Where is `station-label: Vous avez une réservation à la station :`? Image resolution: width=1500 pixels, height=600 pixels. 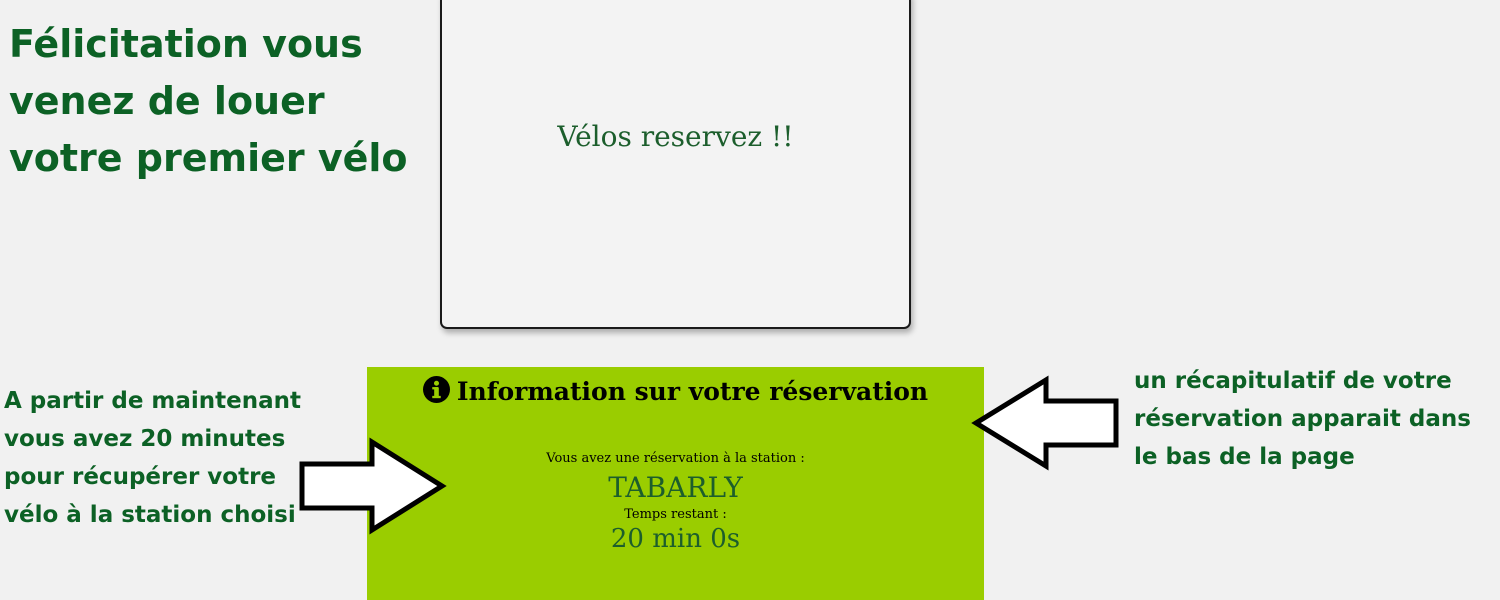
station-label: Vous avez une réservation à la station : is located at coordinates (675, 458).